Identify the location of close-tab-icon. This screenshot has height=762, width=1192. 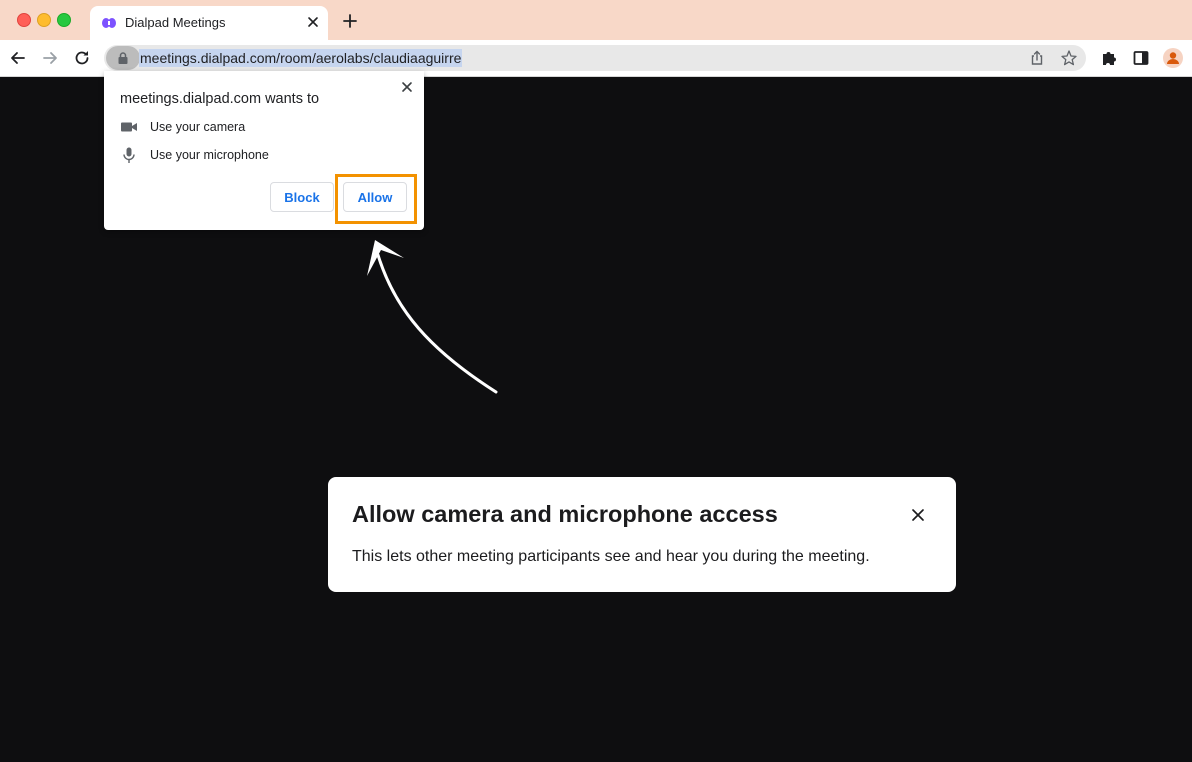
(313, 22).